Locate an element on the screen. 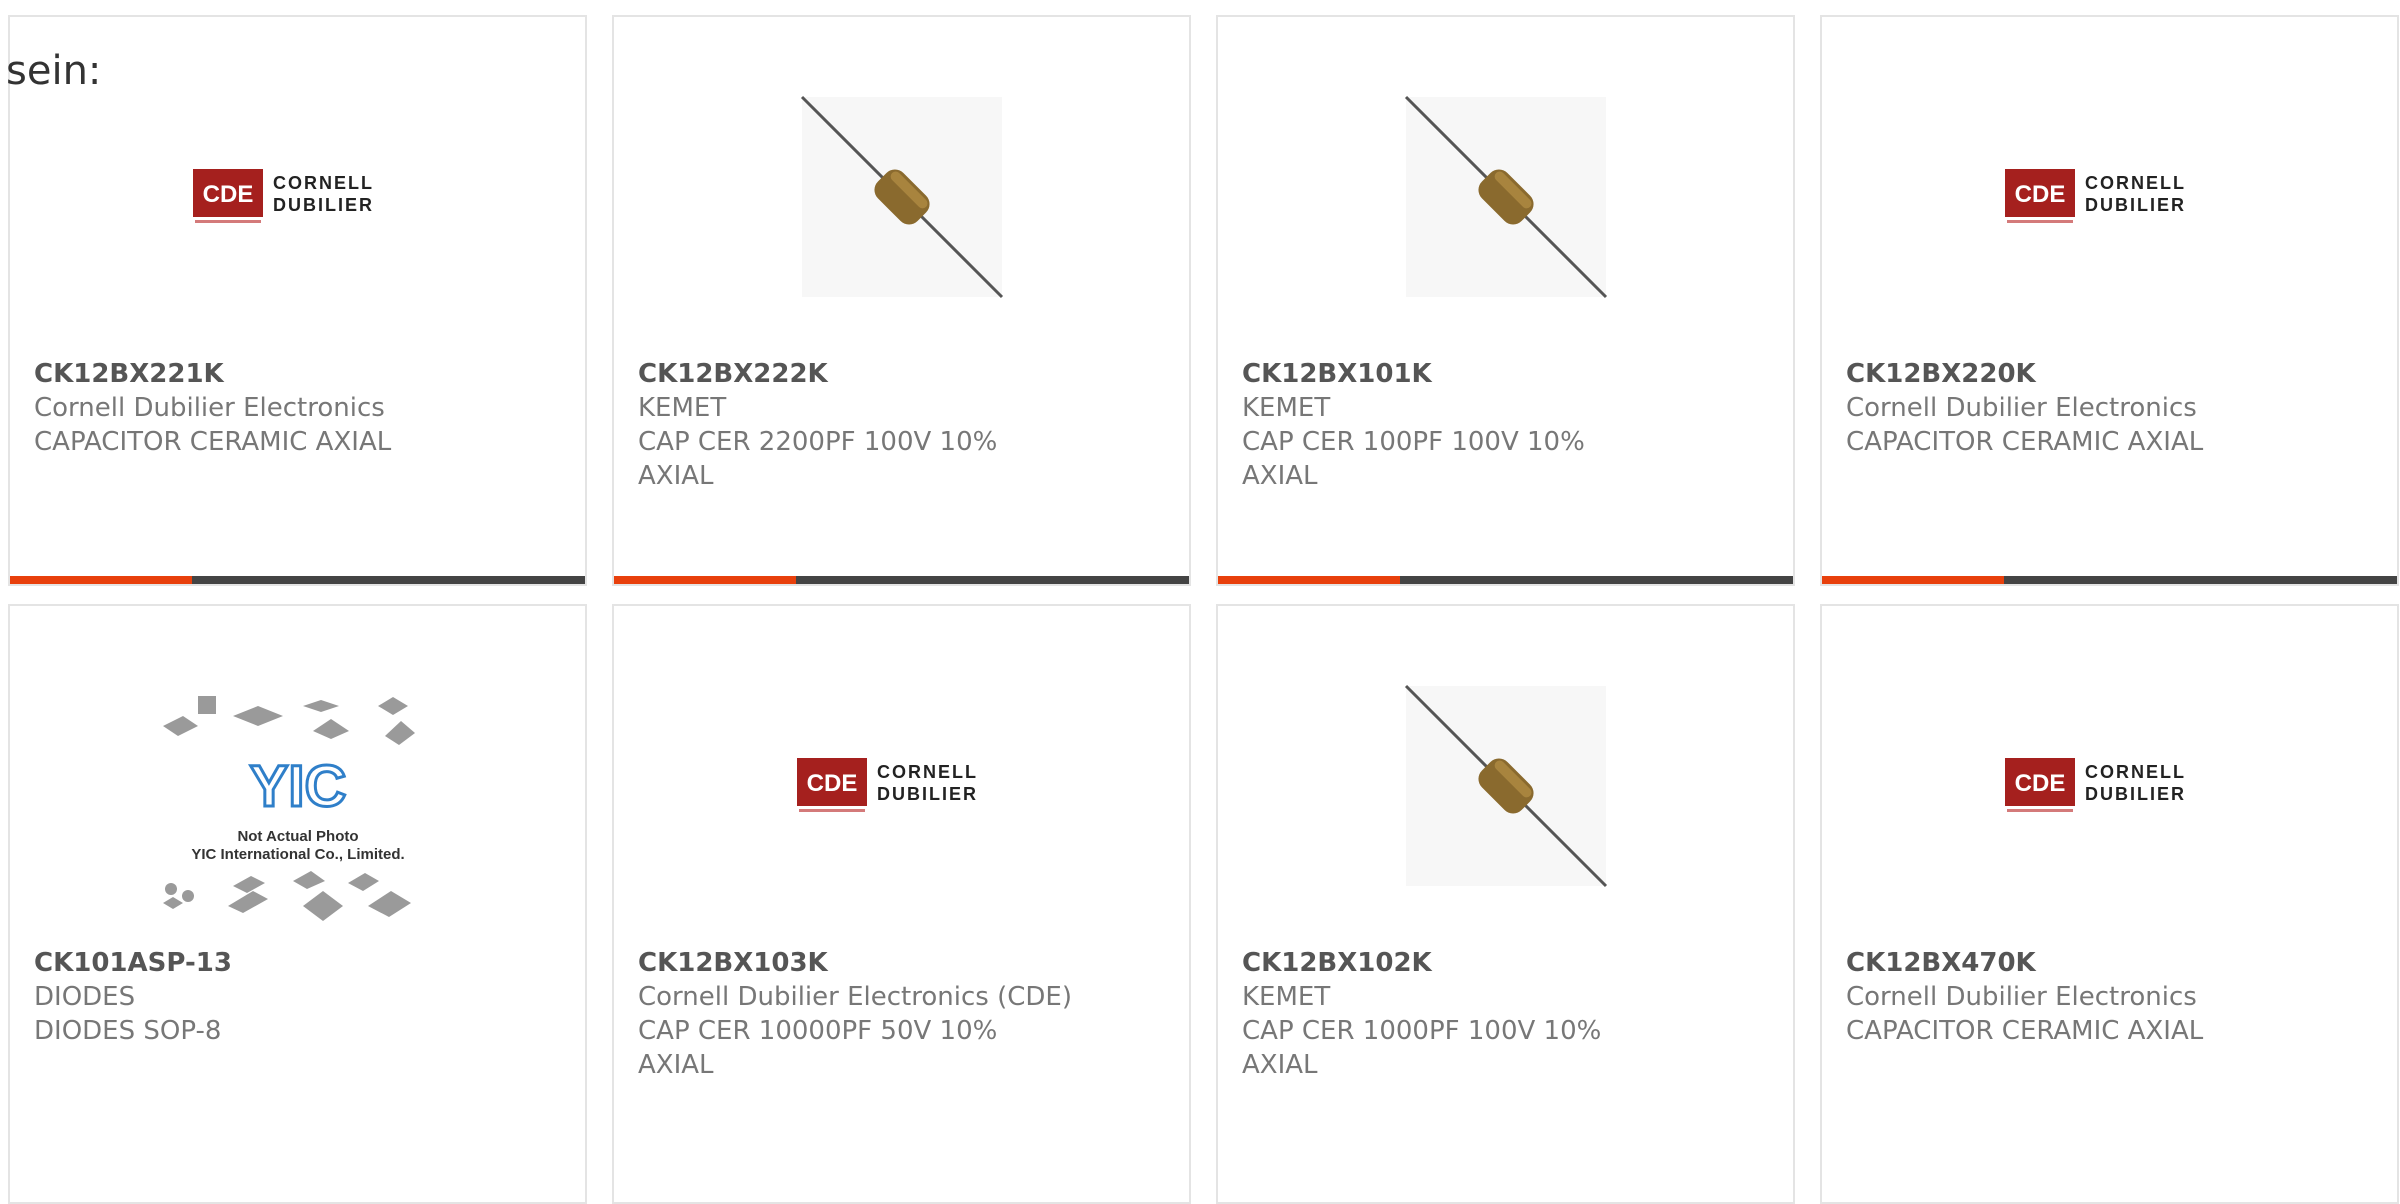 This screenshot has width=2400, height=1204. manufacturer: DIODES is located at coordinates (85, 997).